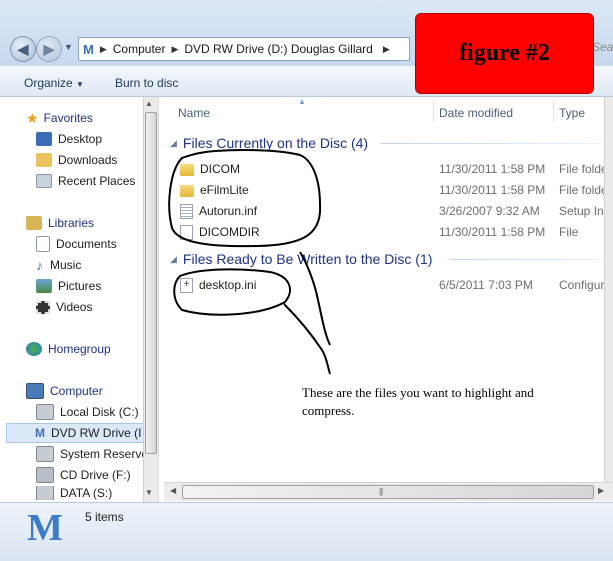 This screenshot has width=613, height=561. Describe the element at coordinates (104, 517) in the screenshot. I see `item-count: 5 items` at that location.